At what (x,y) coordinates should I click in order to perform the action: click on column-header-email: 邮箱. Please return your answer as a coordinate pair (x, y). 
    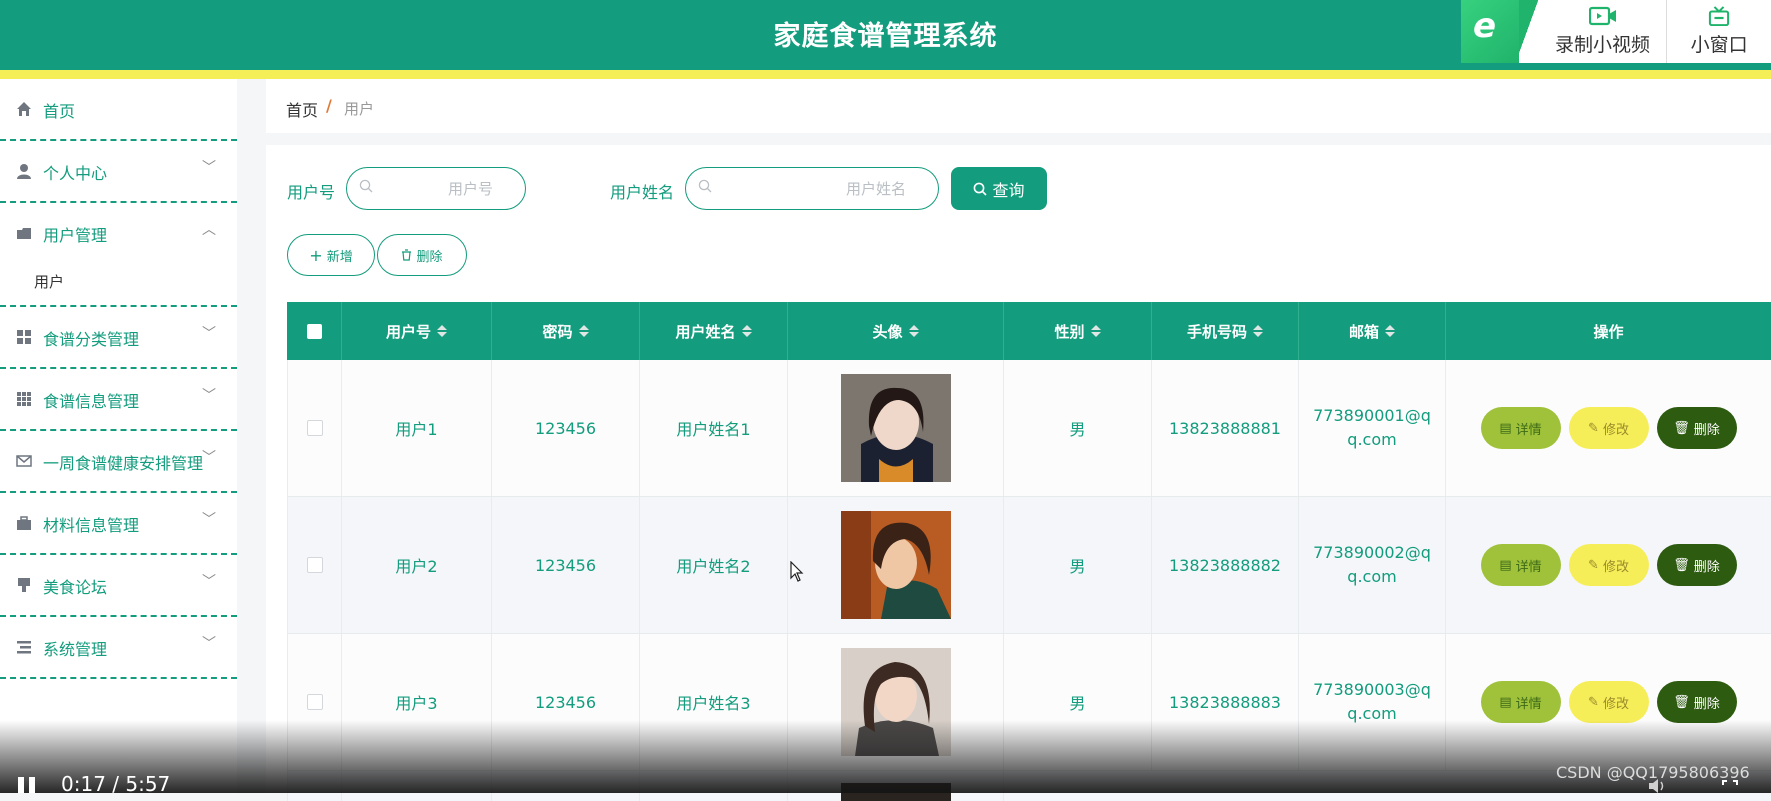
    Looking at the image, I should click on (1372, 331).